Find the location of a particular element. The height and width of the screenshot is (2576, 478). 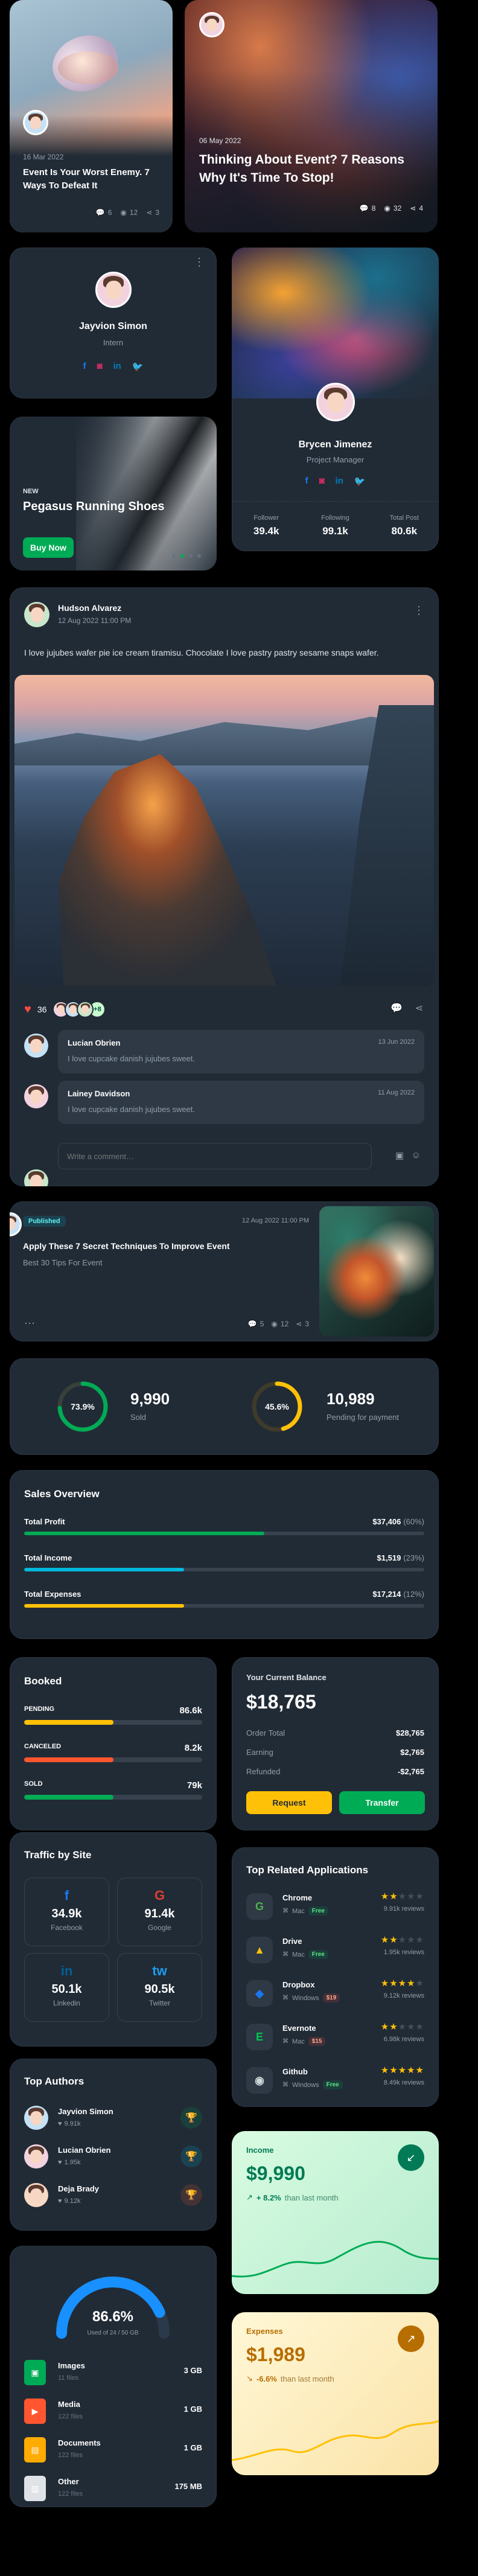

sales-progress-bar is located at coordinates (224, 1569).